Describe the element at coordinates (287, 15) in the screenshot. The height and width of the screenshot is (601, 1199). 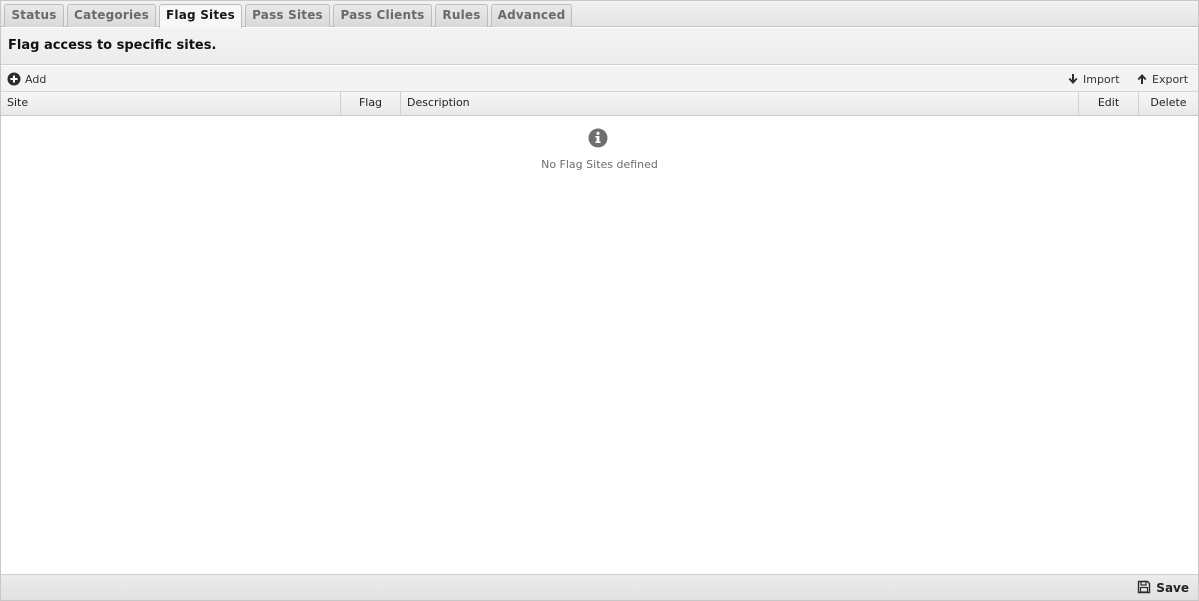
I see `tab-pass-sites: Pass Sites` at that location.